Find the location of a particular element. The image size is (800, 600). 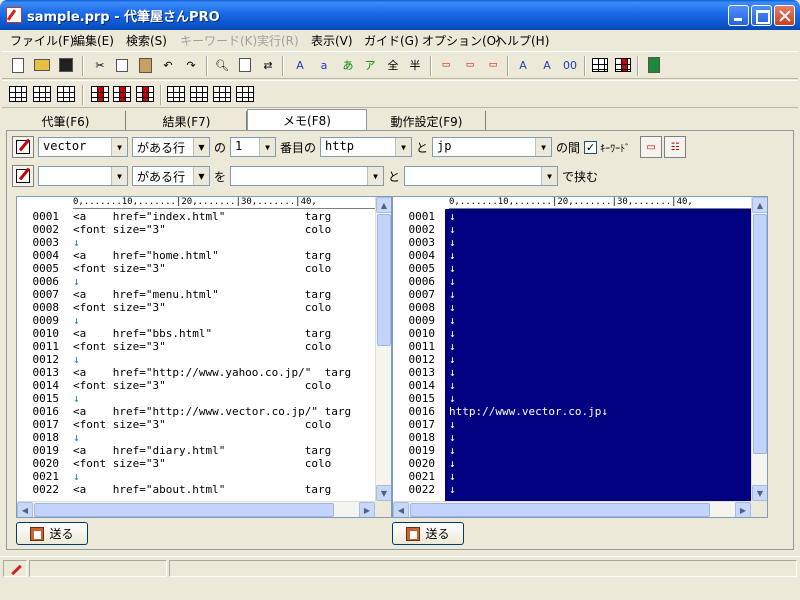

grid-red-1-icon is located at coordinates (100, 94).